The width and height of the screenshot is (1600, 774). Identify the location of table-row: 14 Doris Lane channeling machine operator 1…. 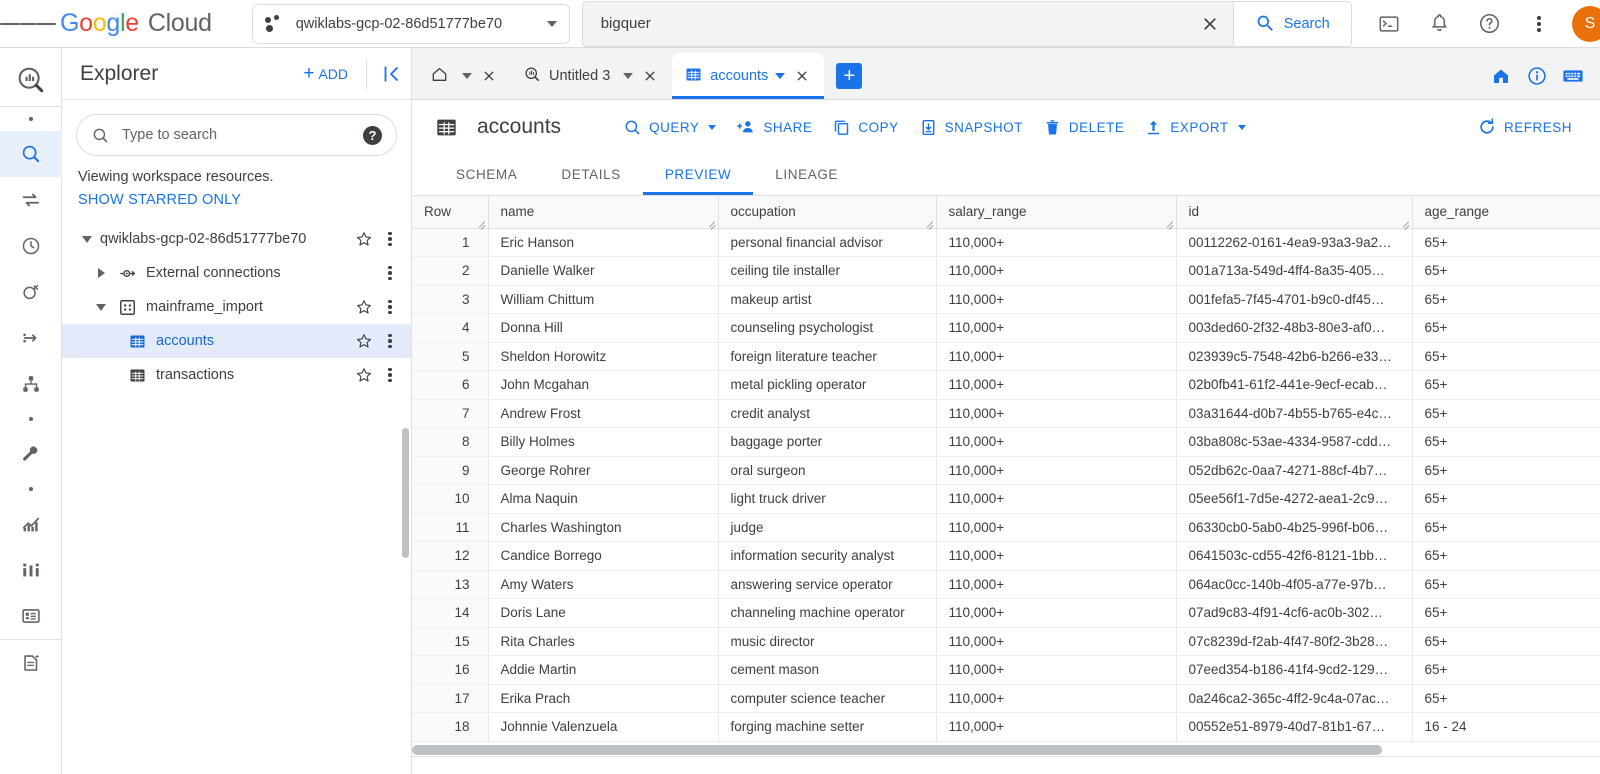
(1006, 613).